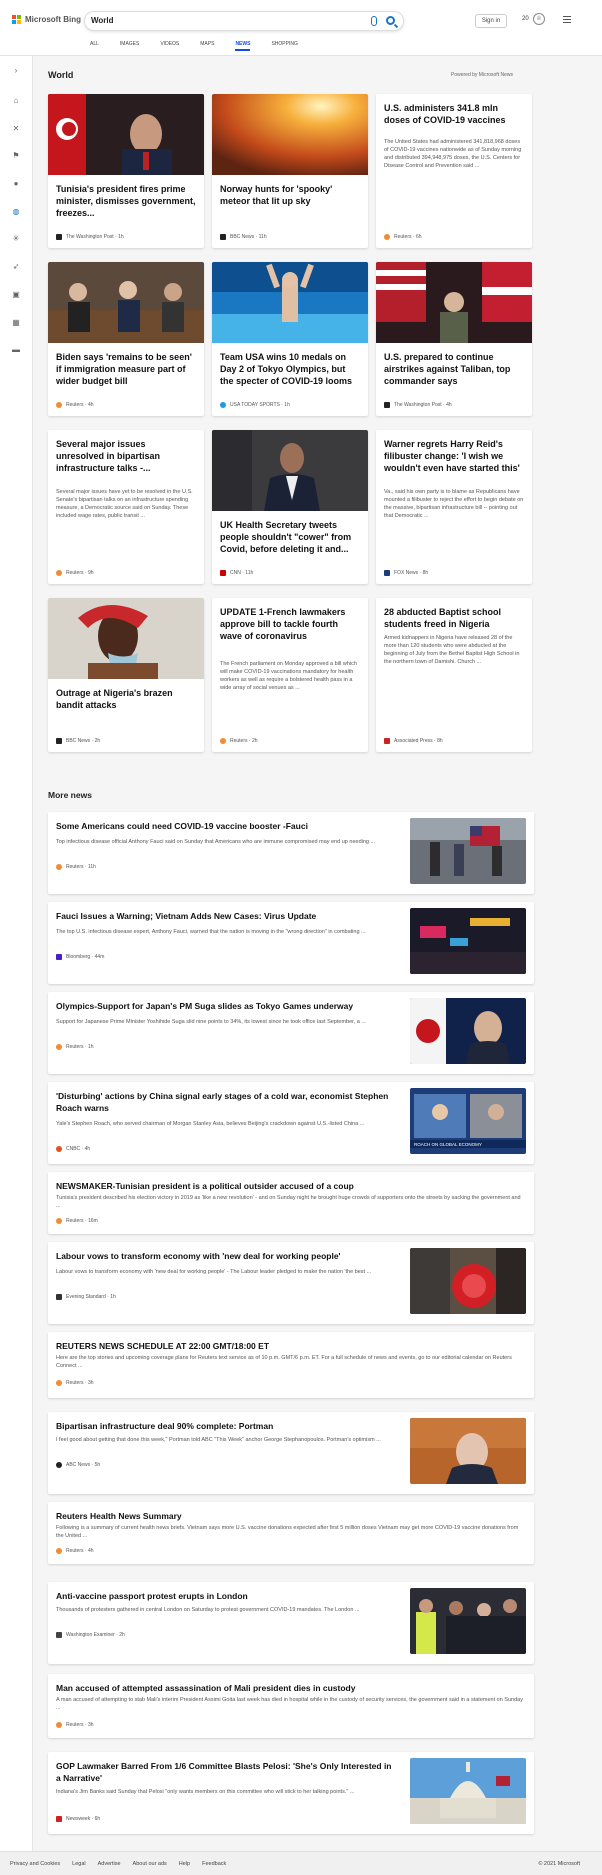  Describe the element at coordinates (16, 212) in the screenshot. I see `globe-icon: ◍` at that location.